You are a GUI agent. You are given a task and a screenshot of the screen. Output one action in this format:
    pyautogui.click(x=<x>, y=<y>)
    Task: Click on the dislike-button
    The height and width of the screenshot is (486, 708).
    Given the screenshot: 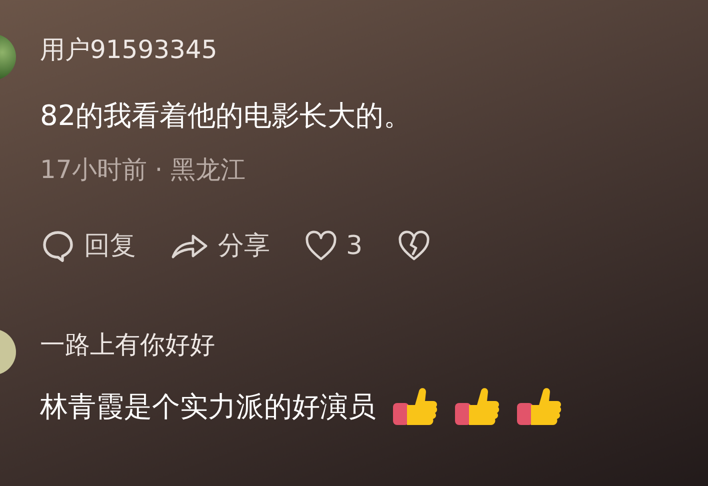 What is the action you would take?
    pyautogui.click(x=413, y=246)
    